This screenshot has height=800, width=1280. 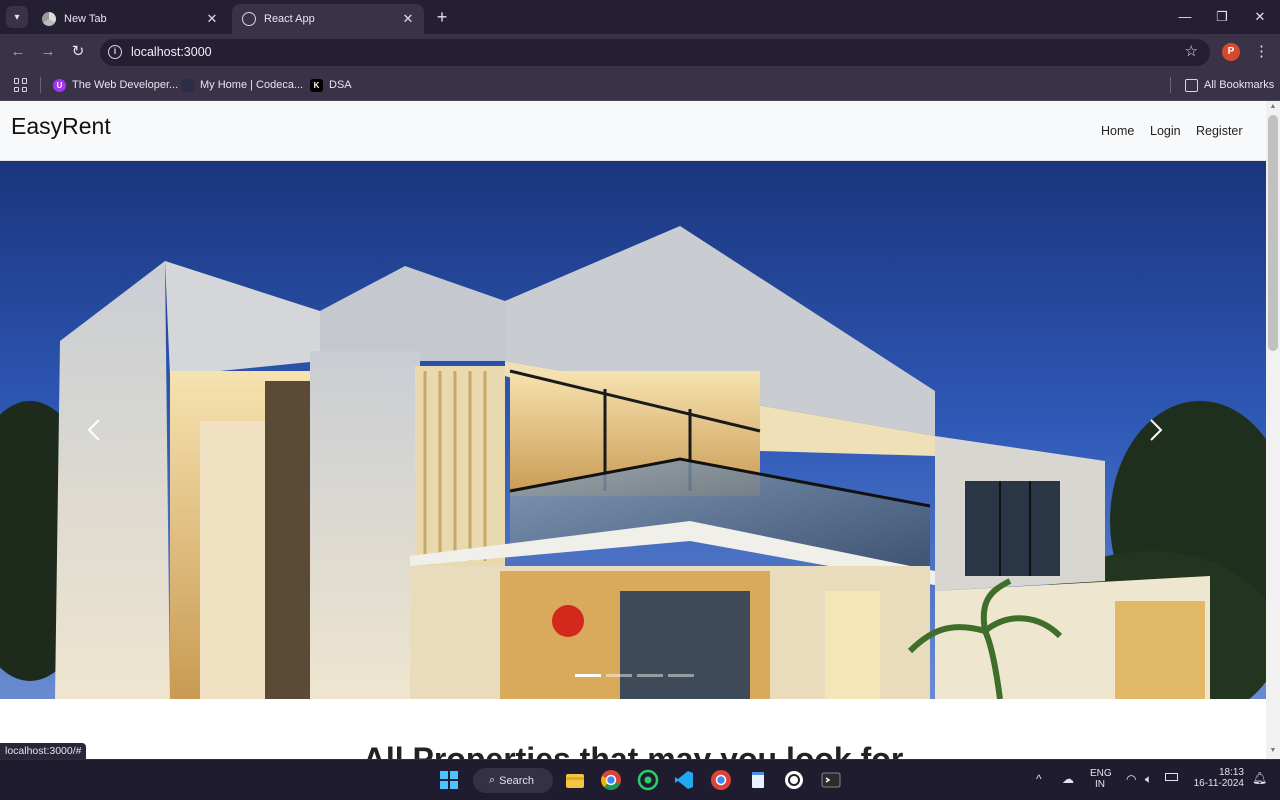 What do you see at coordinates (831, 780) in the screenshot?
I see `terminal-icon` at bounding box center [831, 780].